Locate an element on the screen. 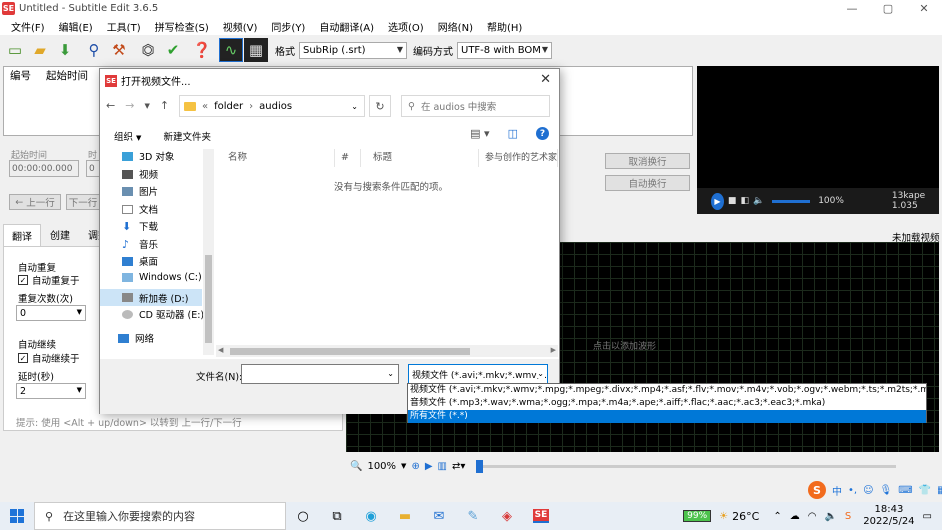 Image resolution: width=942 pixels, height=530 pixels. tree-item-pictures: 图片 is located at coordinates (140, 191).